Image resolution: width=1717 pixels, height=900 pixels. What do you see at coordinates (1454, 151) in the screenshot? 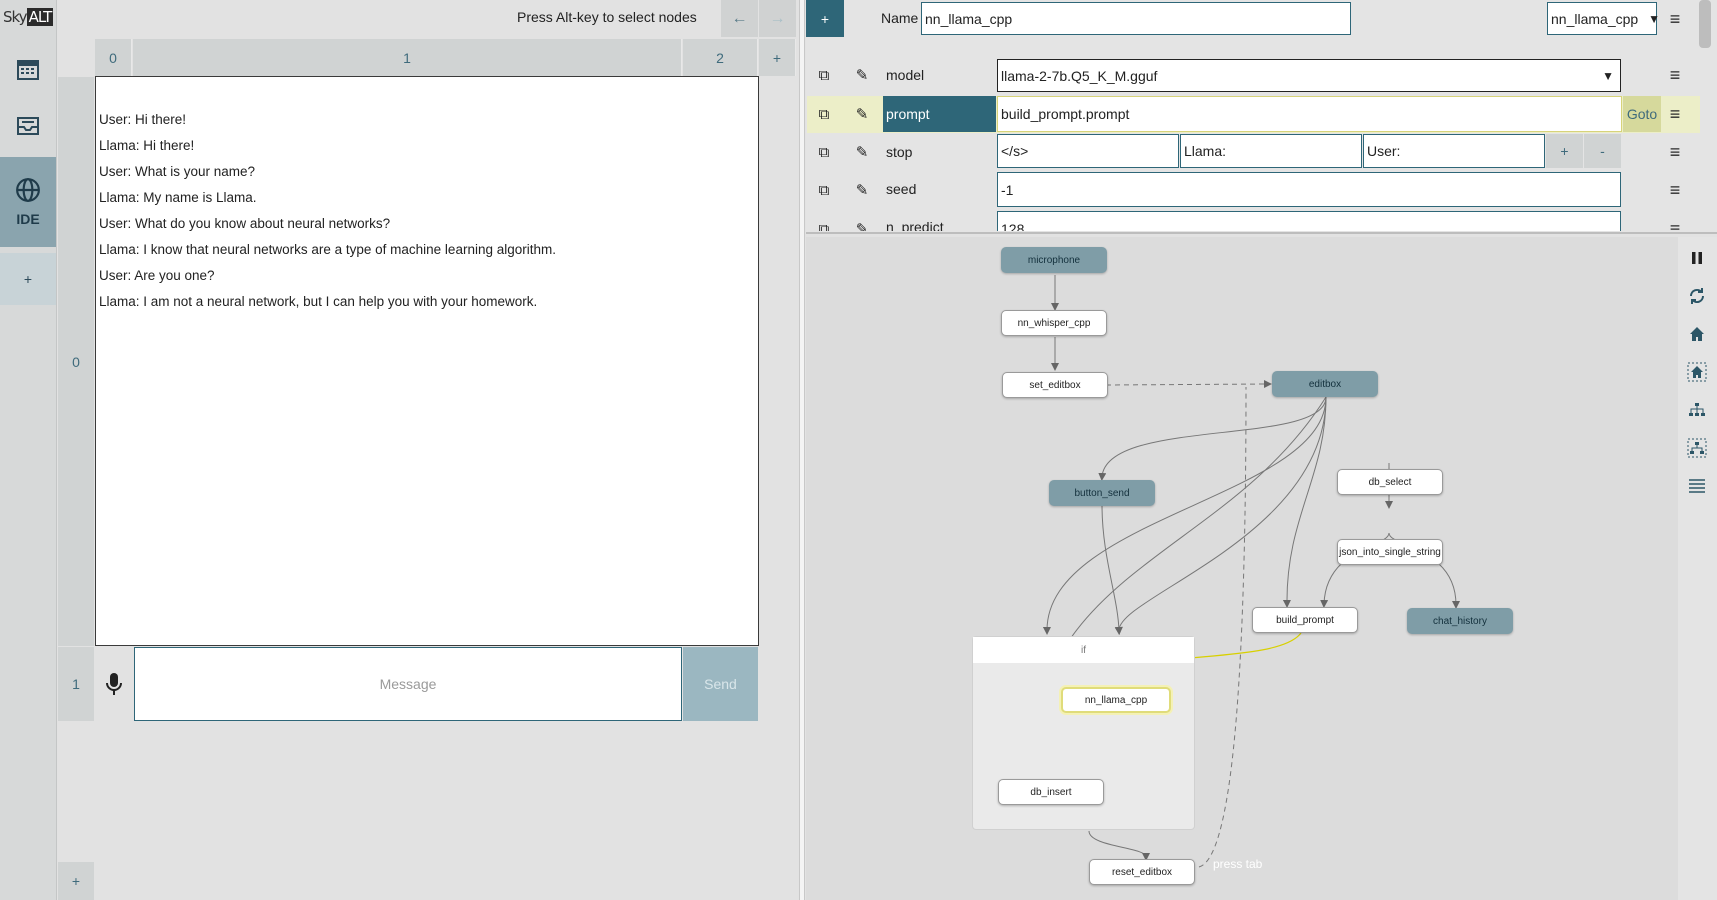
I see `stop-value-3: User:` at bounding box center [1454, 151].